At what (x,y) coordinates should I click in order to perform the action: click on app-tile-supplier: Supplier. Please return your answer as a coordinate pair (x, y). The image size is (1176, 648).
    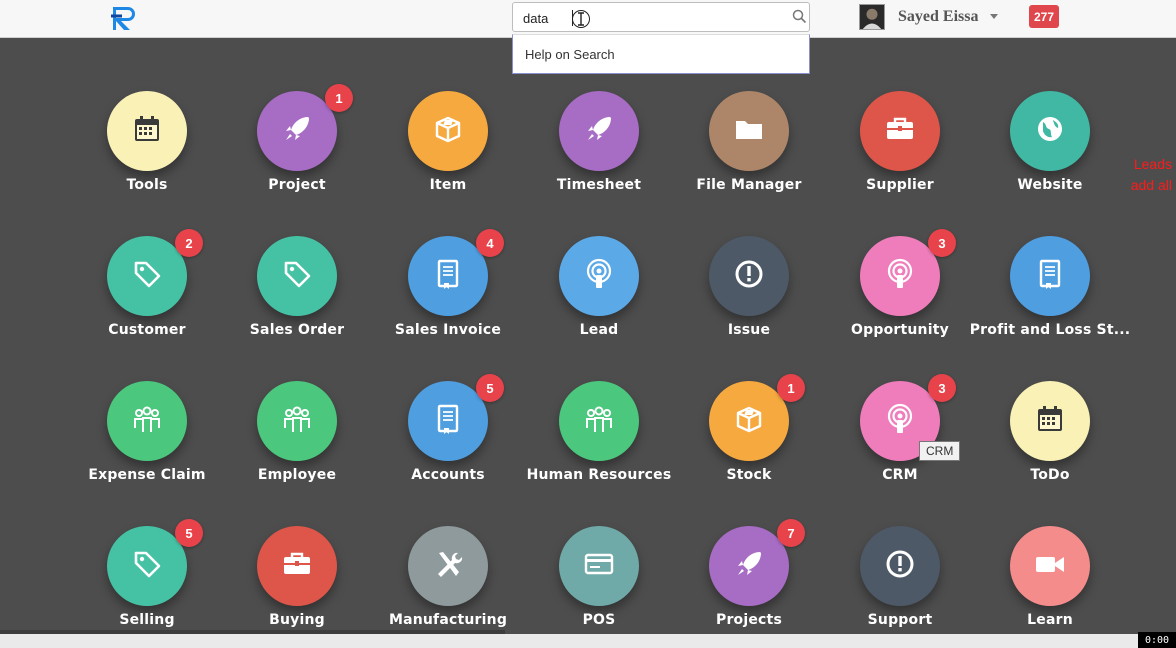
    Looking at the image, I should click on (900, 151).